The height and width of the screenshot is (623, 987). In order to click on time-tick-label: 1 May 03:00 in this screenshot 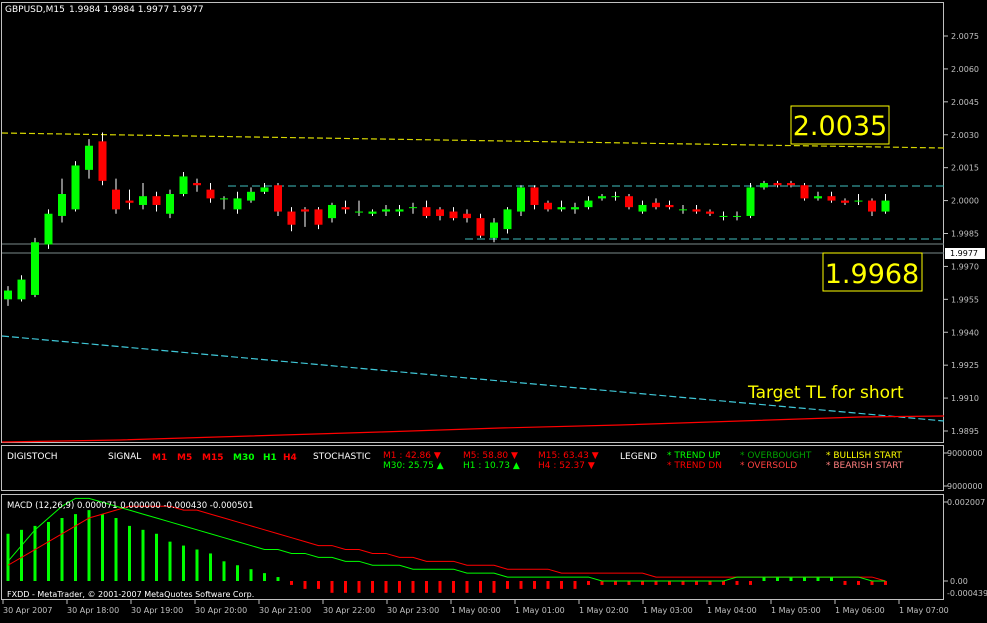, I will do `click(668, 610)`.